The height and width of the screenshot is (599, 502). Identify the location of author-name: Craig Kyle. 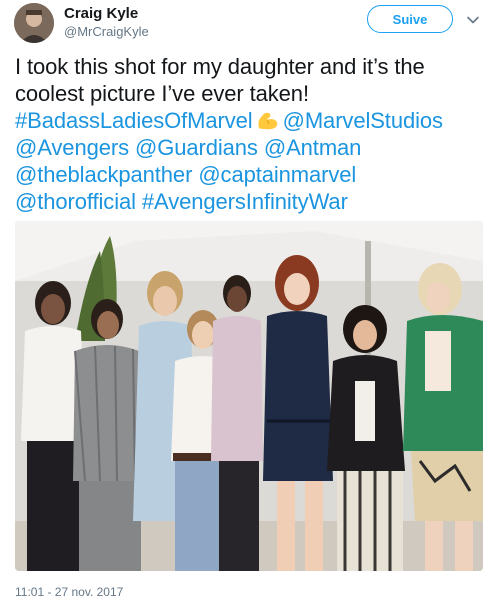
(101, 13).